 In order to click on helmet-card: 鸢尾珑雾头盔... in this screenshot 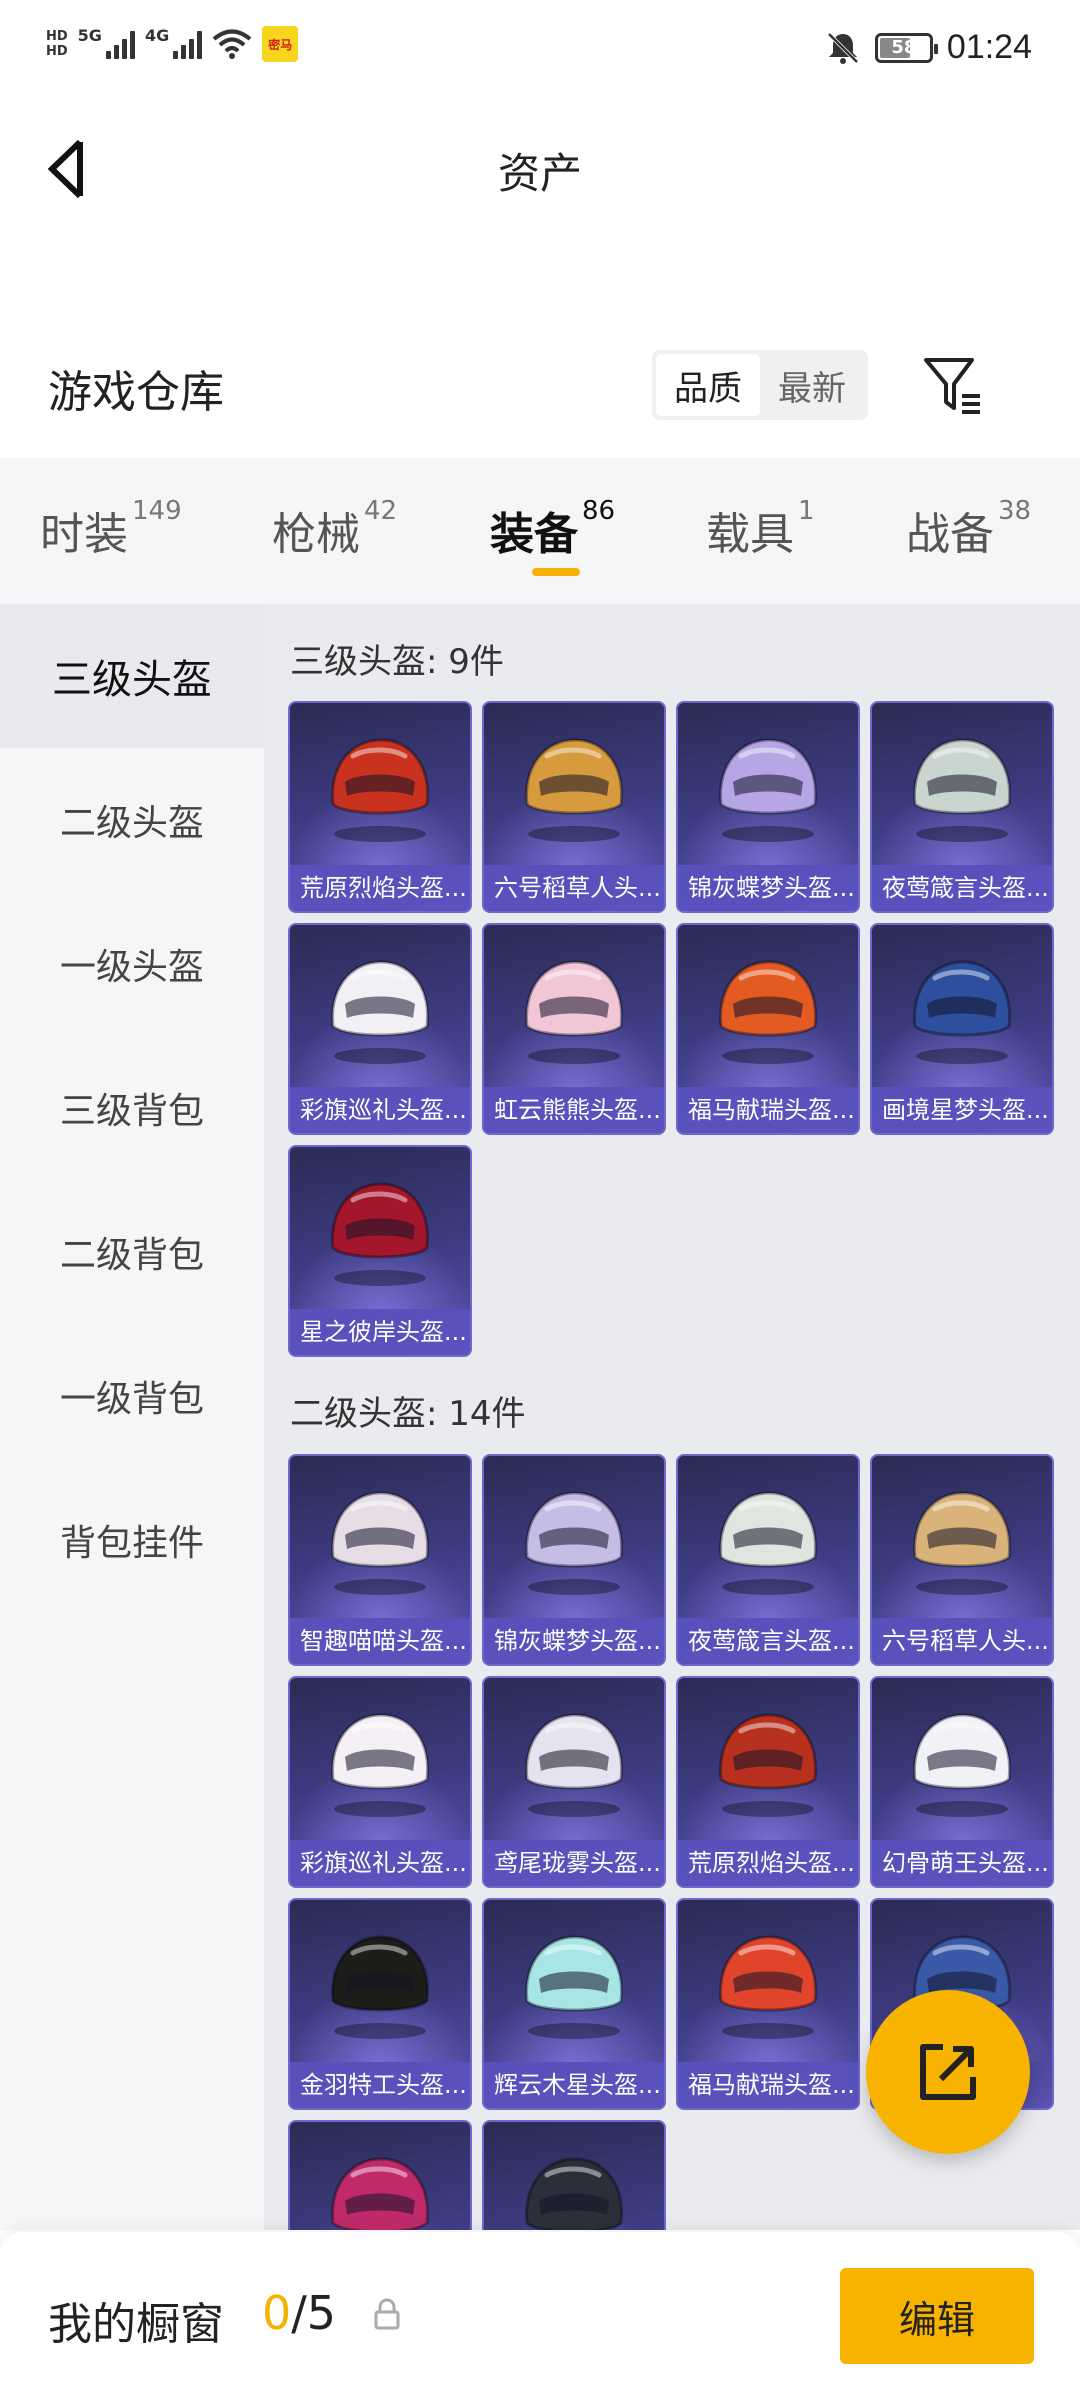, I will do `click(574, 1782)`.